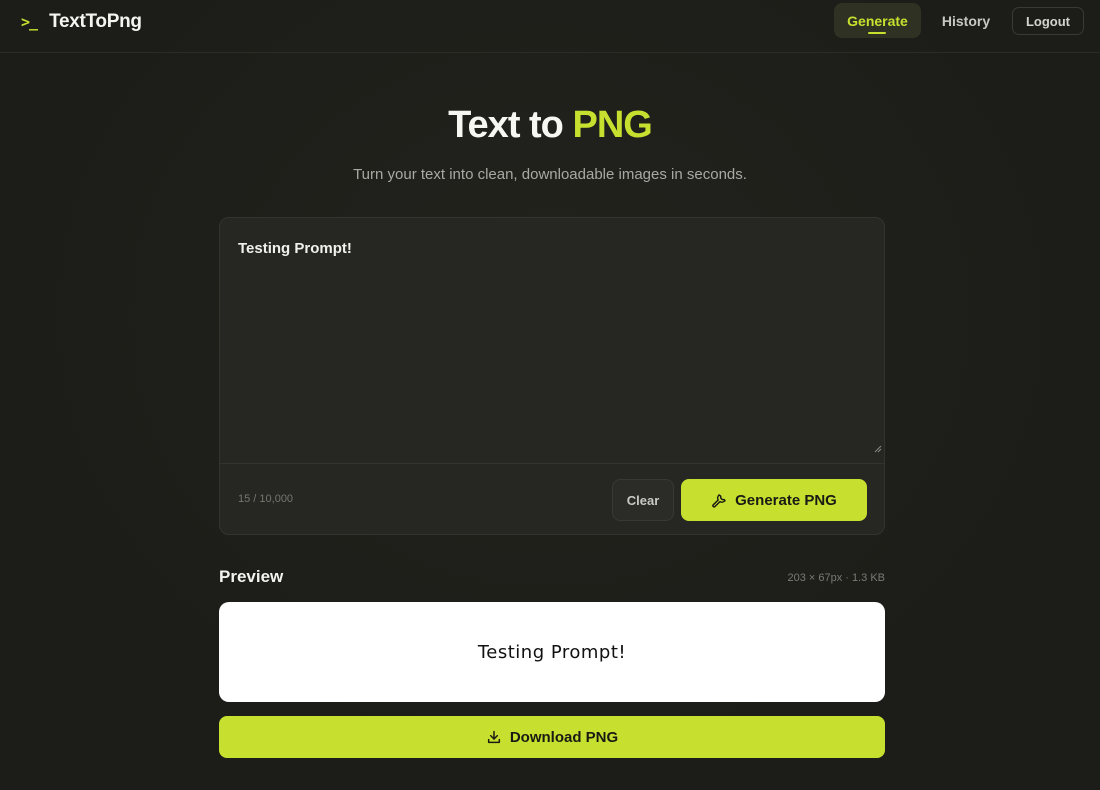 This screenshot has height=790, width=1100. I want to click on page-title-main: Text to, so click(506, 125).